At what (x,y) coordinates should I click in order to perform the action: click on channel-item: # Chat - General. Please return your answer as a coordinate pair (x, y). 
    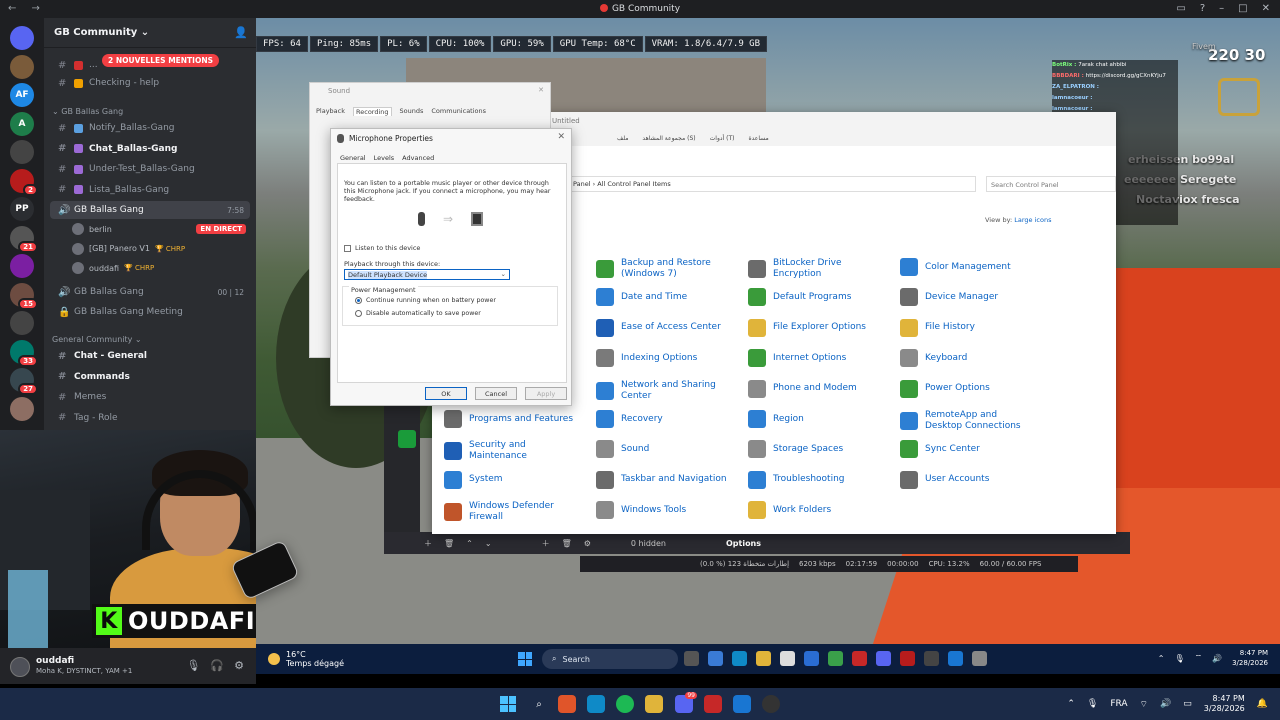
    Looking at the image, I should click on (150, 356).